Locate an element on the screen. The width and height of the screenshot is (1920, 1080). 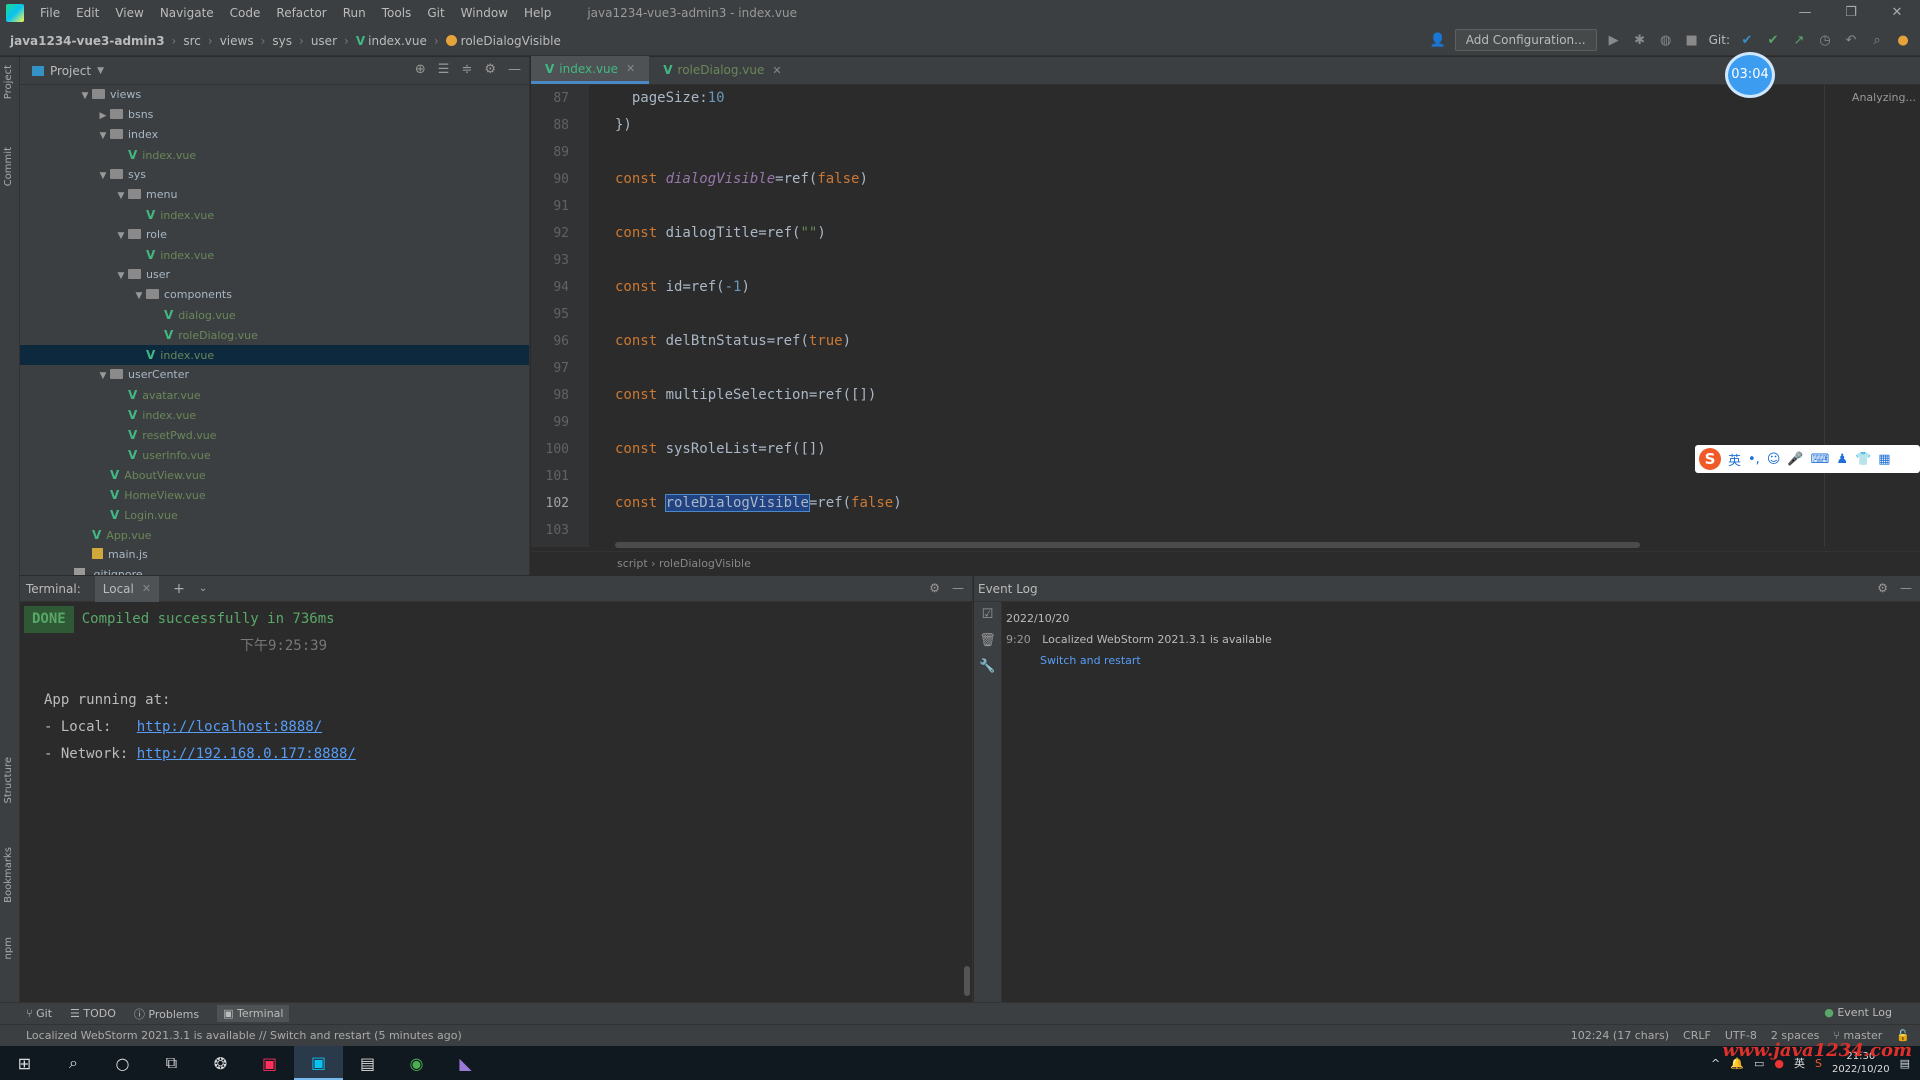
app-vs-icon: ◣ is located at coordinates (465, 1063).